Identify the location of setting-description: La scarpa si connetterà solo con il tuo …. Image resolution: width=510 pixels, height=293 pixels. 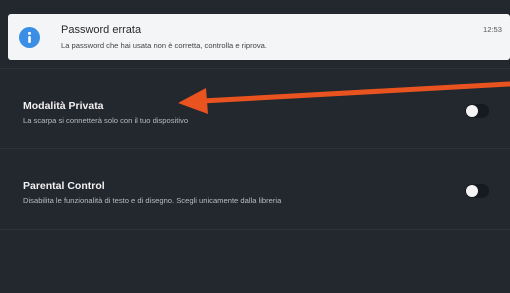
(106, 120).